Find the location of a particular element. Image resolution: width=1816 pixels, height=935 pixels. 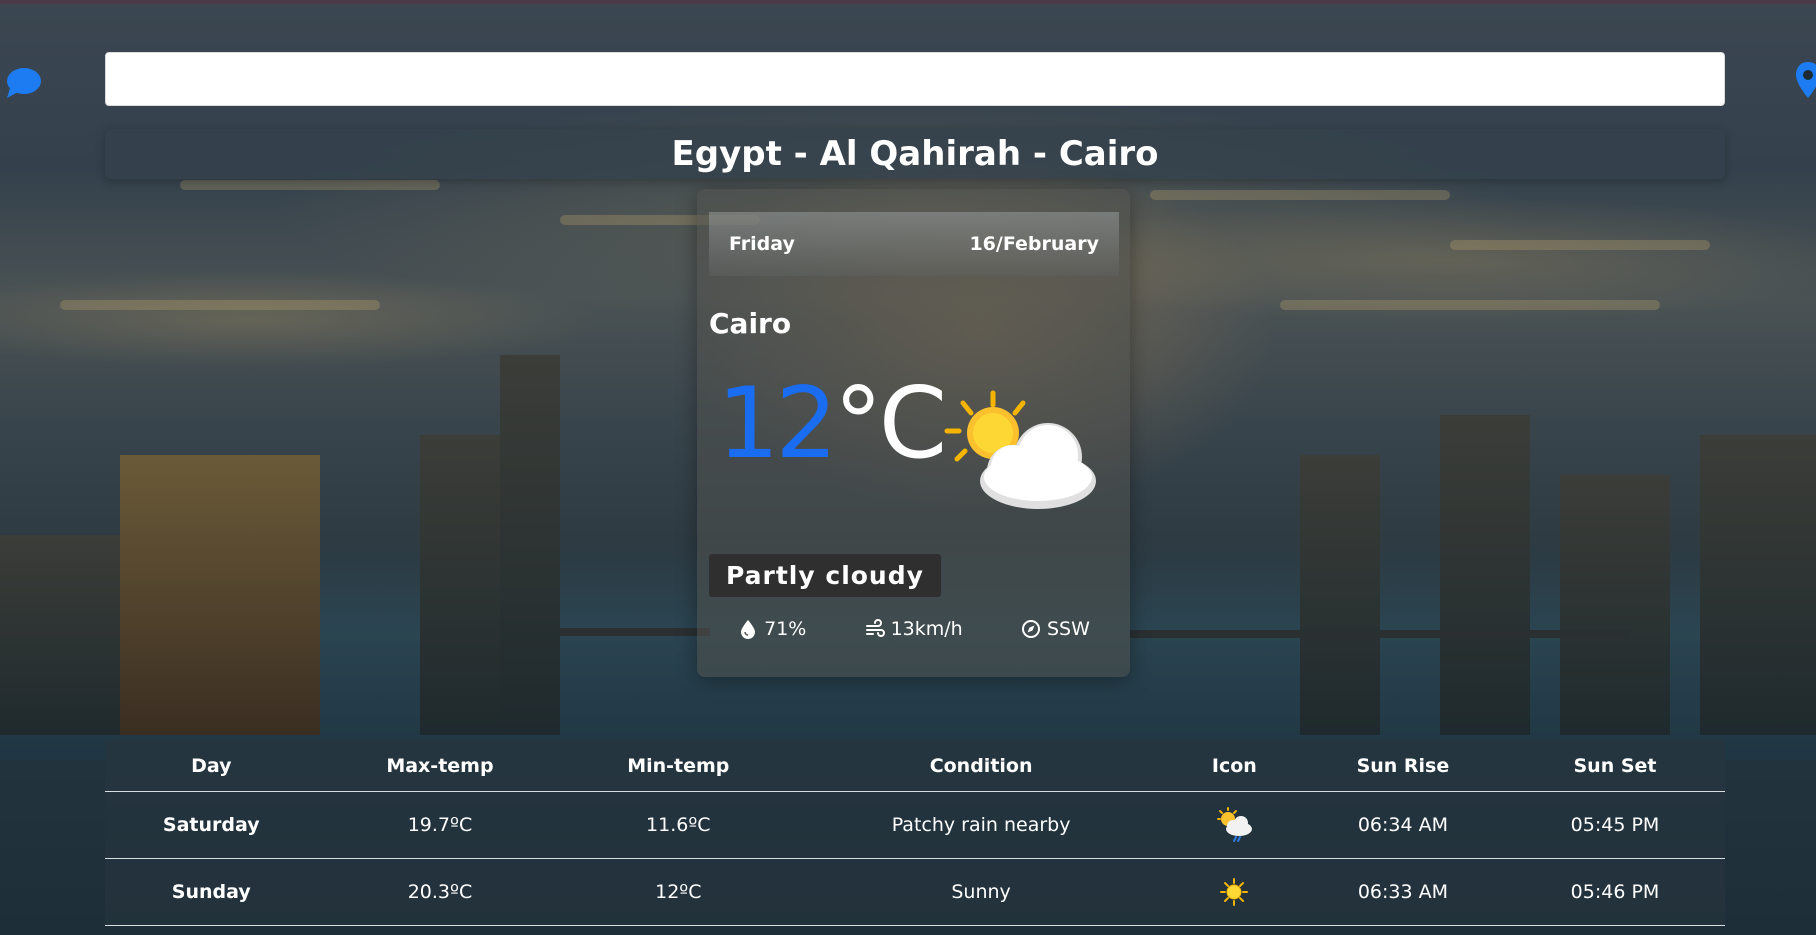

row-max-temp: 20.3ºC is located at coordinates (440, 892).